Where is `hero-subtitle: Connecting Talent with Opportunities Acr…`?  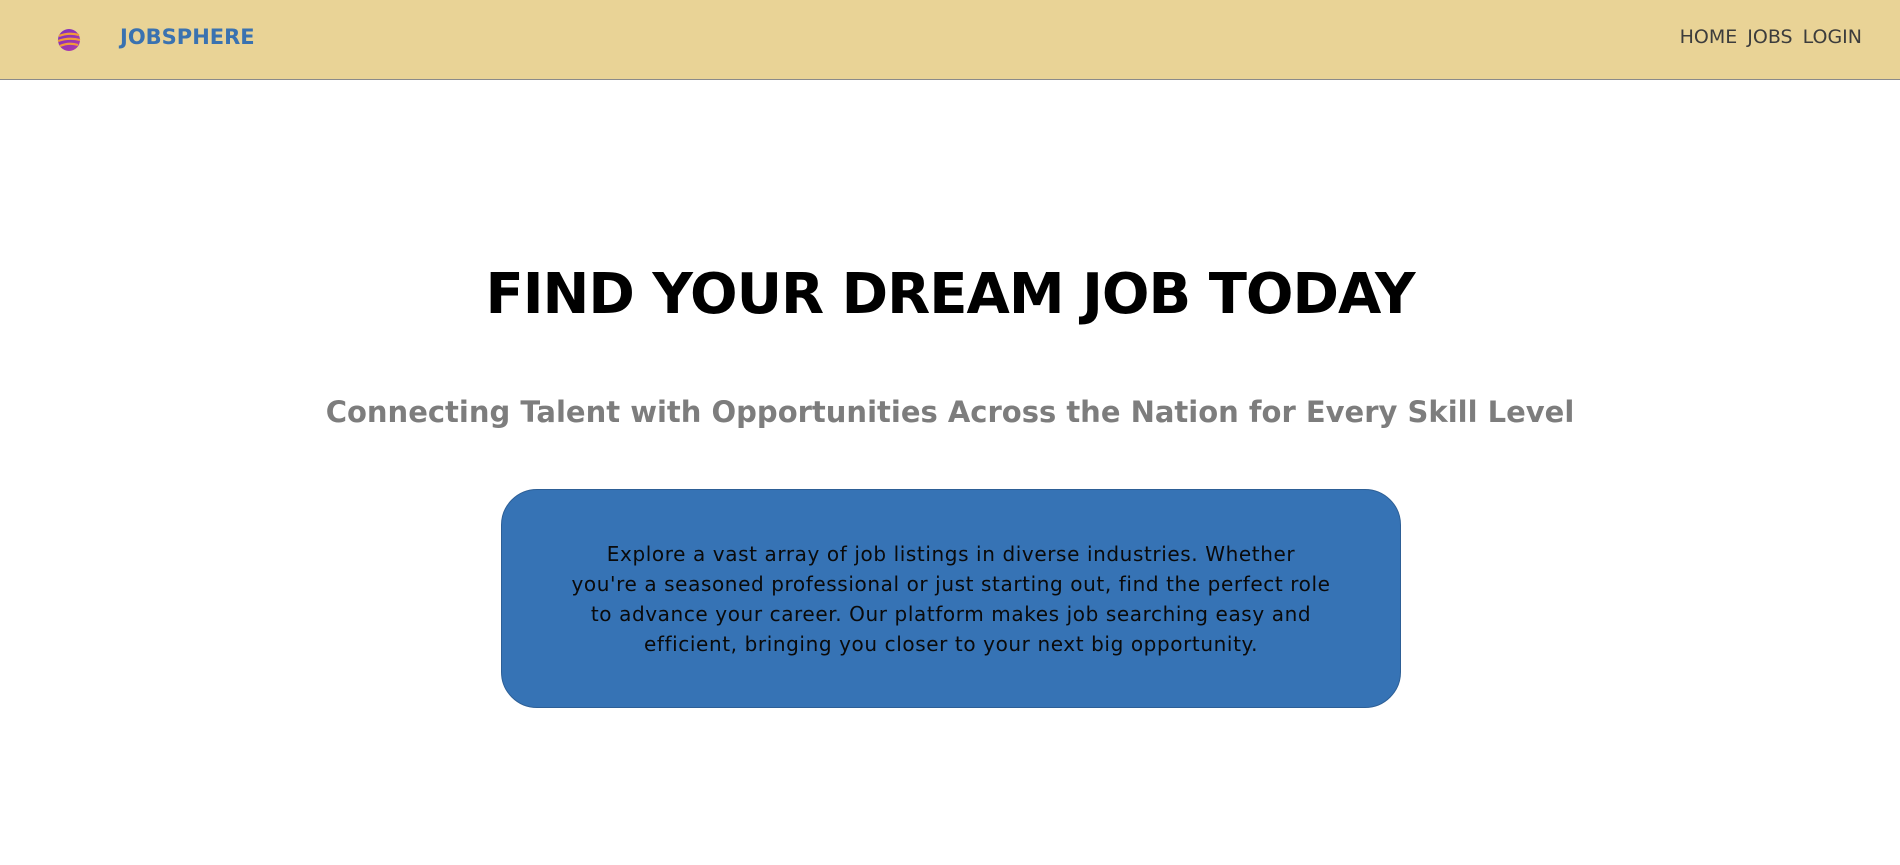 hero-subtitle: Connecting Talent with Opportunities Acr… is located at coordinates (950, 412).